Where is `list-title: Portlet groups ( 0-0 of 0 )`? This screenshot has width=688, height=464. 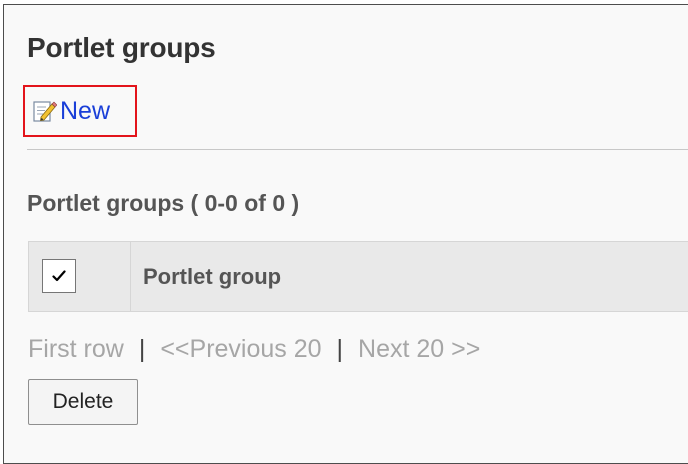
list-title: Portlet groups ( 0-0 of 0 ) is located at coordinates (163, 203).